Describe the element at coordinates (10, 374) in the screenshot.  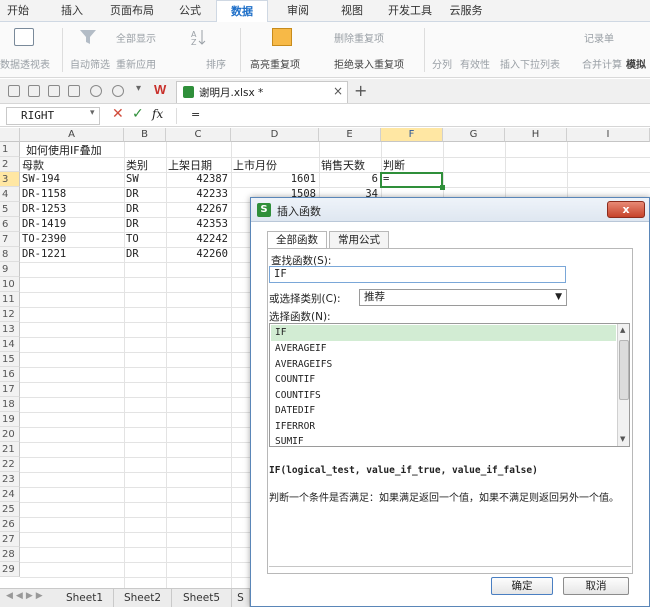
I see `row-header: 16` at that location.